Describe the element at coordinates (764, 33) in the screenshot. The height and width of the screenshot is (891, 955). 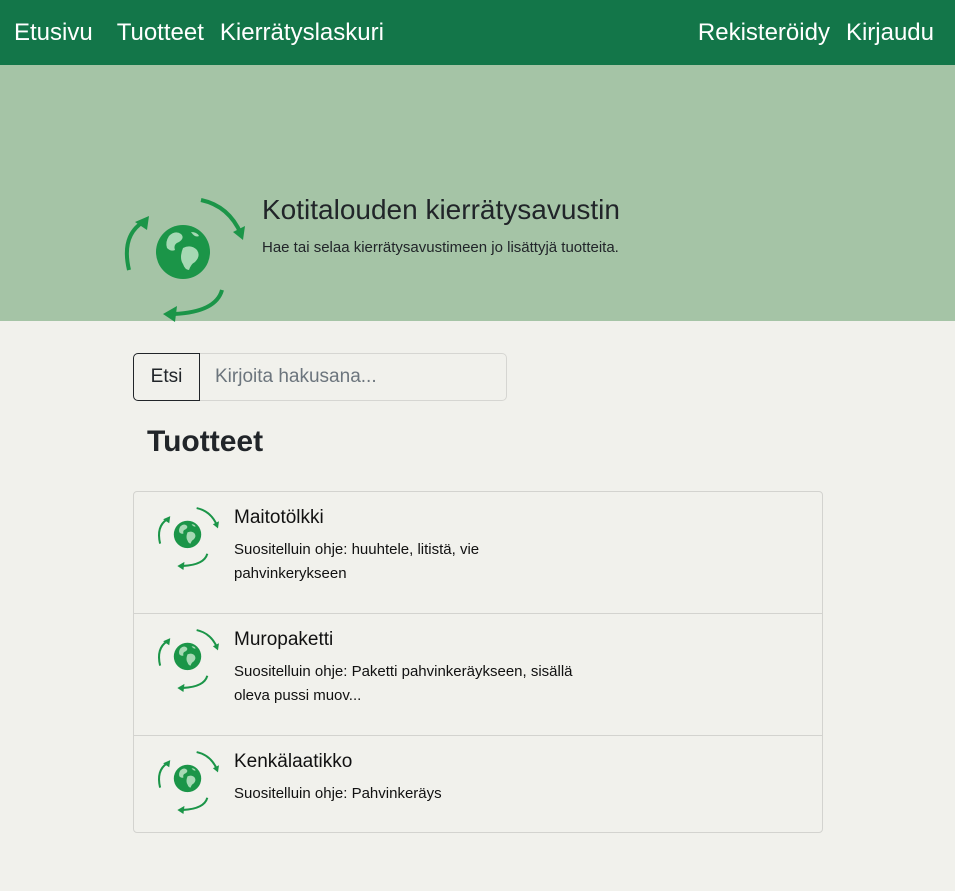
I see `nav-link-rekisteroidy: Rekisteröidy` at that location.